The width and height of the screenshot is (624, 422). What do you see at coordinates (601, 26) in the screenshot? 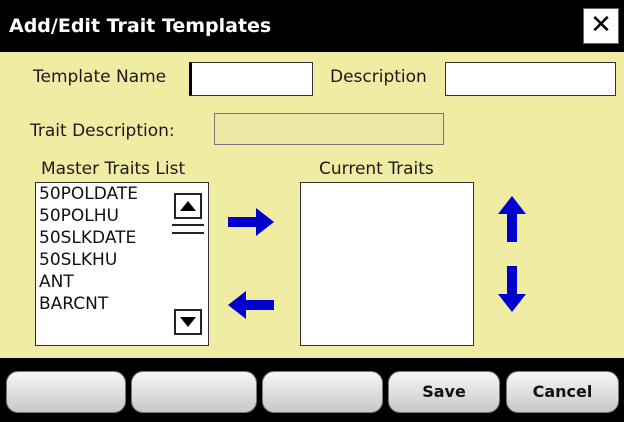
I see `close-button: ✕` at bounding box center [601, 26].